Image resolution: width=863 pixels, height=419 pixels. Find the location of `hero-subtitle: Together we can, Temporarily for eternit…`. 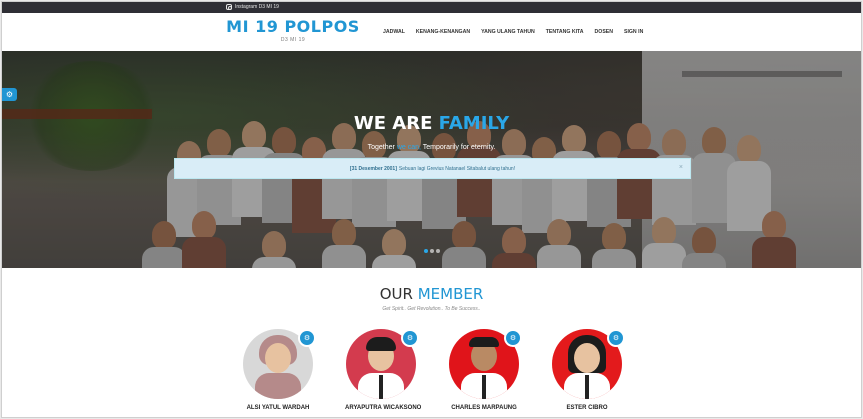

hero-subtitle: Together we can, Temporarily for eternit… is located at coordinates (431, 147).